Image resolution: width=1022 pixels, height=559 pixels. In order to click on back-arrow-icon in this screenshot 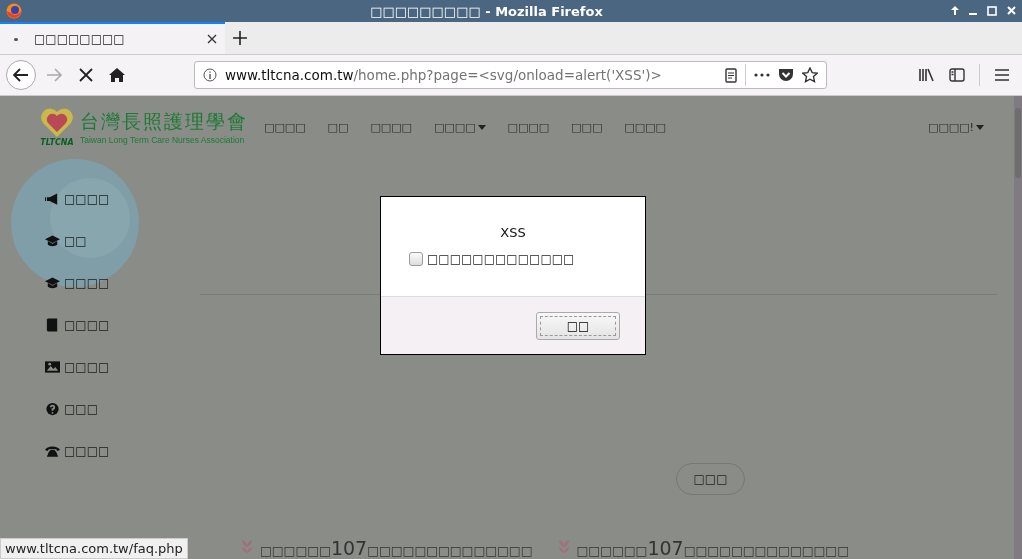, I will do `click(21, 75)`.